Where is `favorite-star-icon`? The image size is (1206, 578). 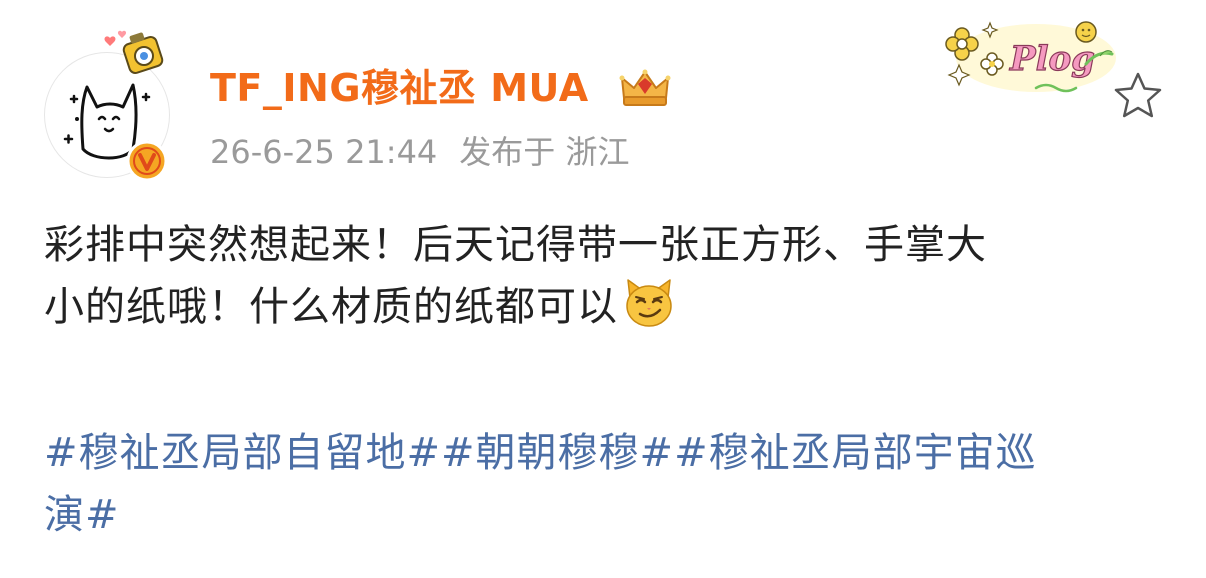
favorite-star-icon is located at coordinates (1138, 96).